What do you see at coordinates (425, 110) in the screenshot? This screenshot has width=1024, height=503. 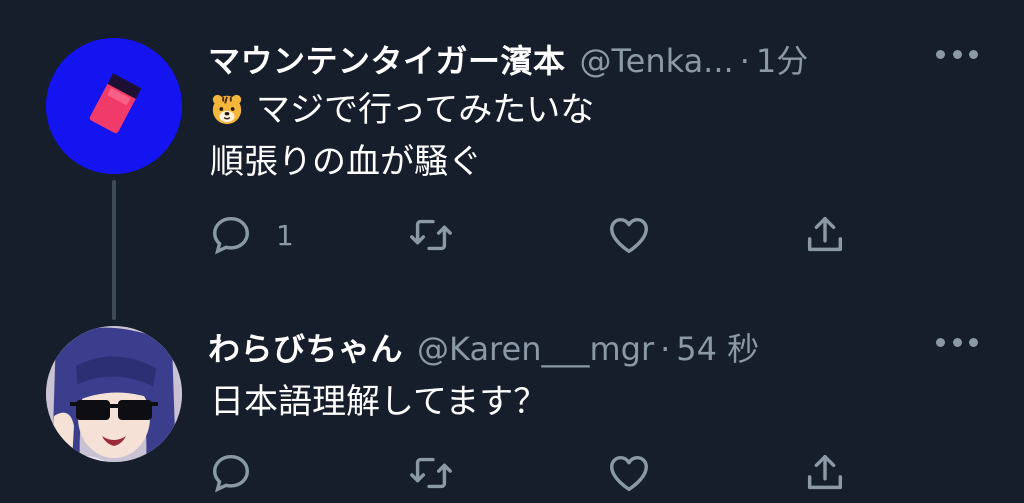 I see `tweet-text-content: マジで行ってみたいな` at bounding box center [425, 110].